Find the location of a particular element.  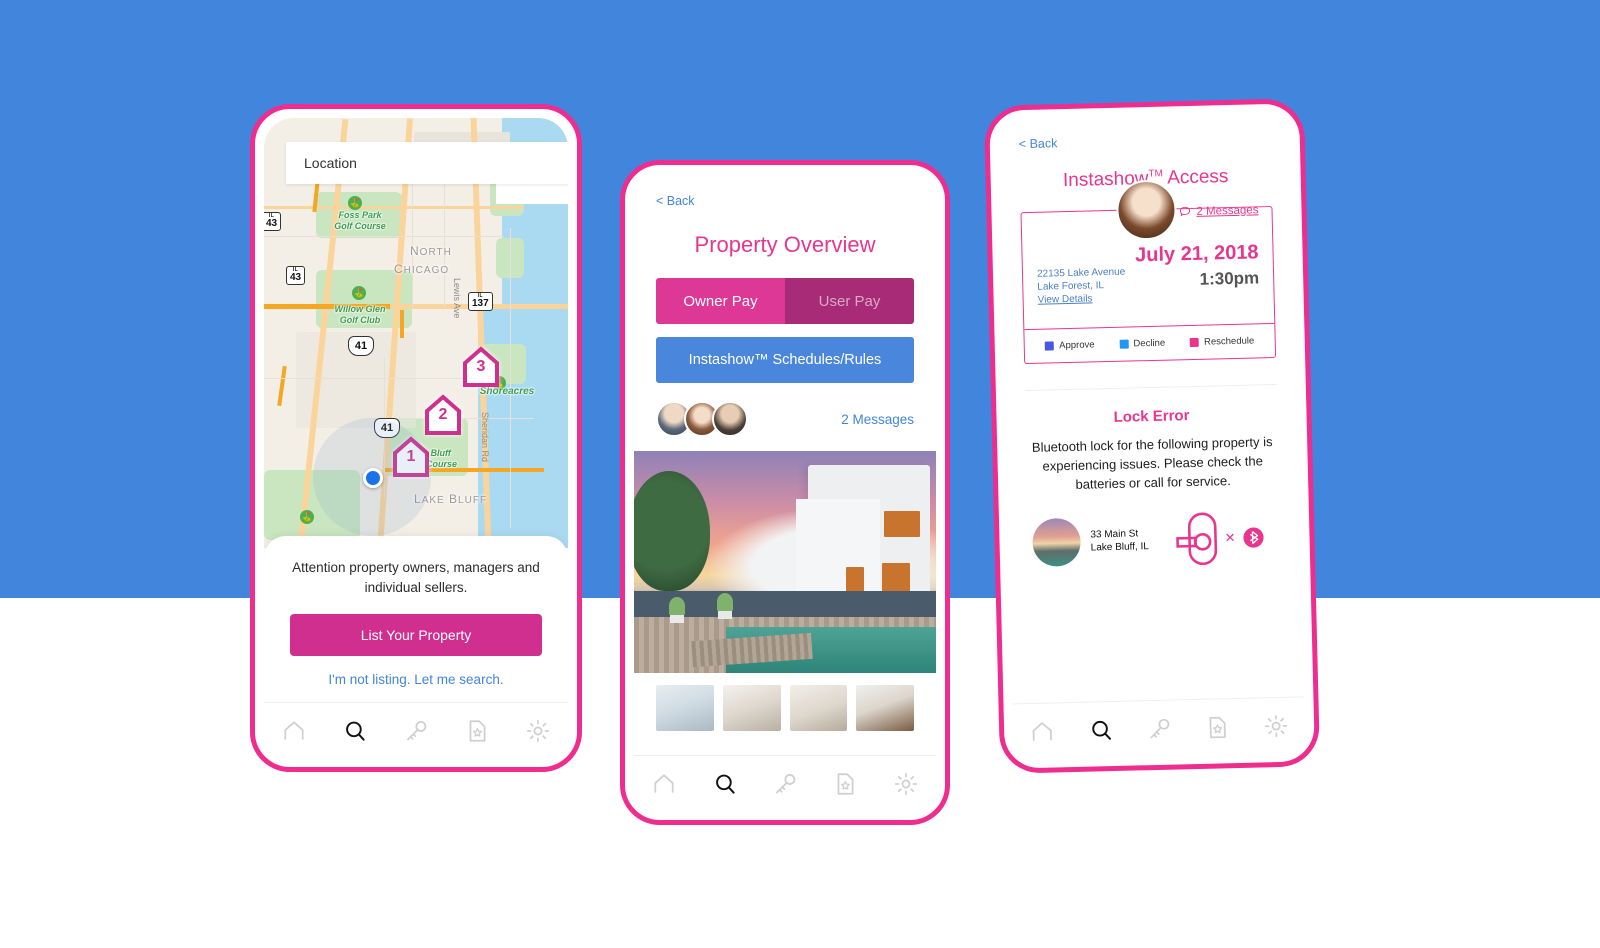

map-road is located at coordinates (394, 207).